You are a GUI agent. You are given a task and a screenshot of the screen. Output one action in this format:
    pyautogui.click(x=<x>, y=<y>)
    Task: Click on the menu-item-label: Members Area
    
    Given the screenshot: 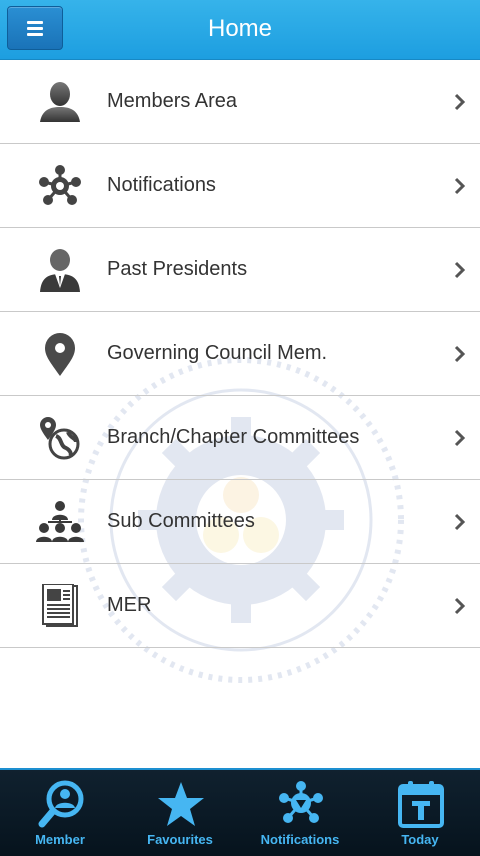 What is the action you would take?
    pyautogui.click(x=172, y=101)
    